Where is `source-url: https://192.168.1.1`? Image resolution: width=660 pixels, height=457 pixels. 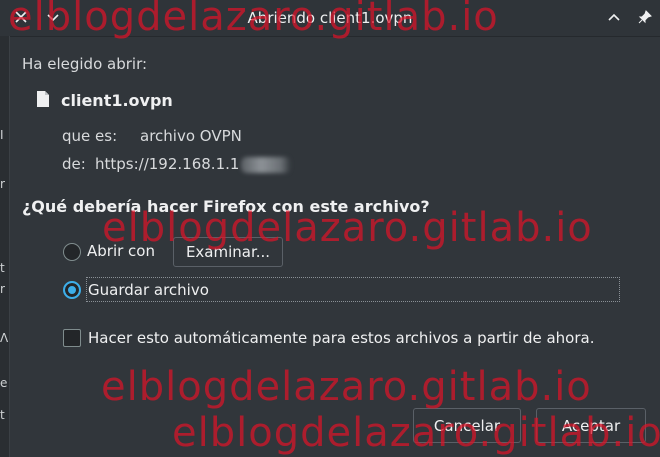 source-url: https://192.168.1.1 is located at coordinates (167, 164).